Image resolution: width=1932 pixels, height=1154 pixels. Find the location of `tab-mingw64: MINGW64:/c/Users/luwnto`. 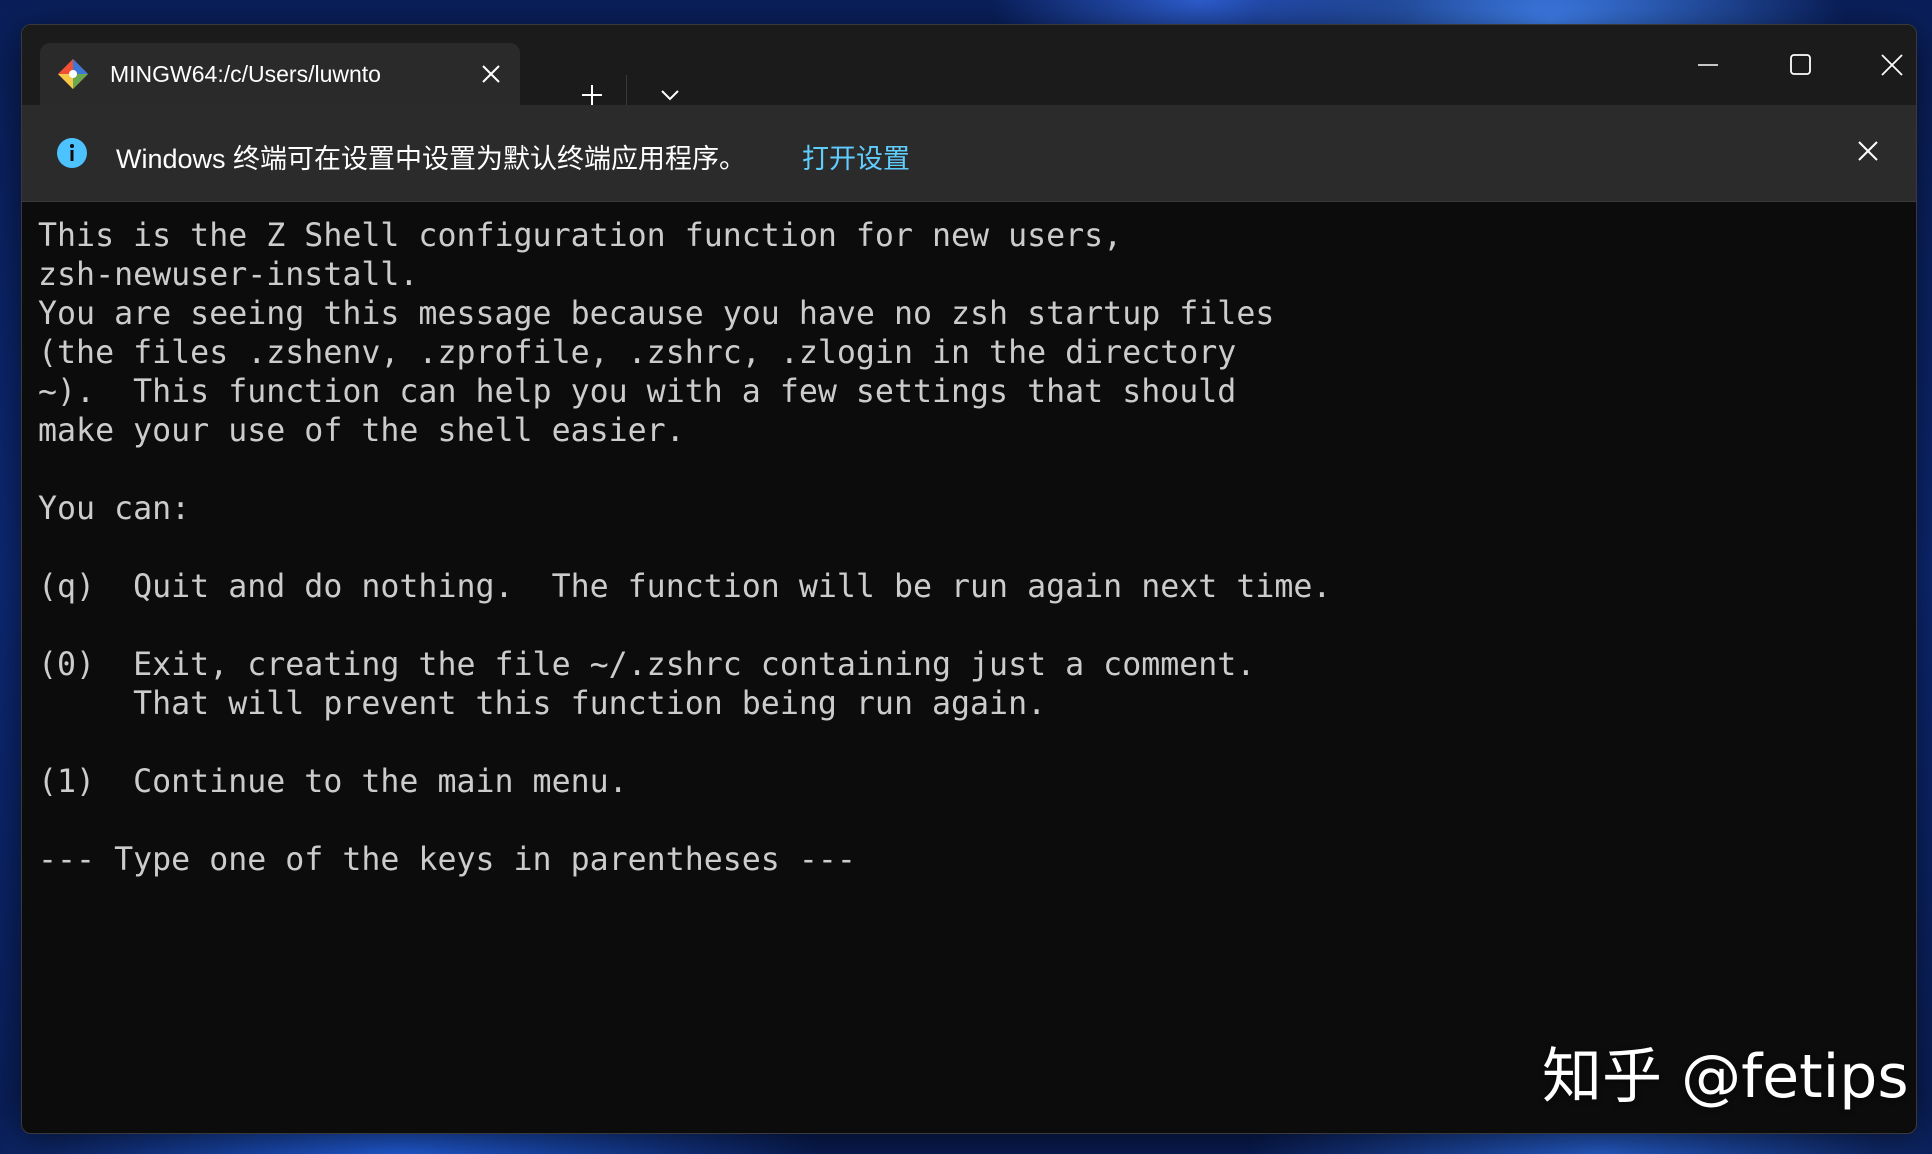

tab-mingw64: MINGW64:/c/Users/luwnto is located at coordinates (280, 74).